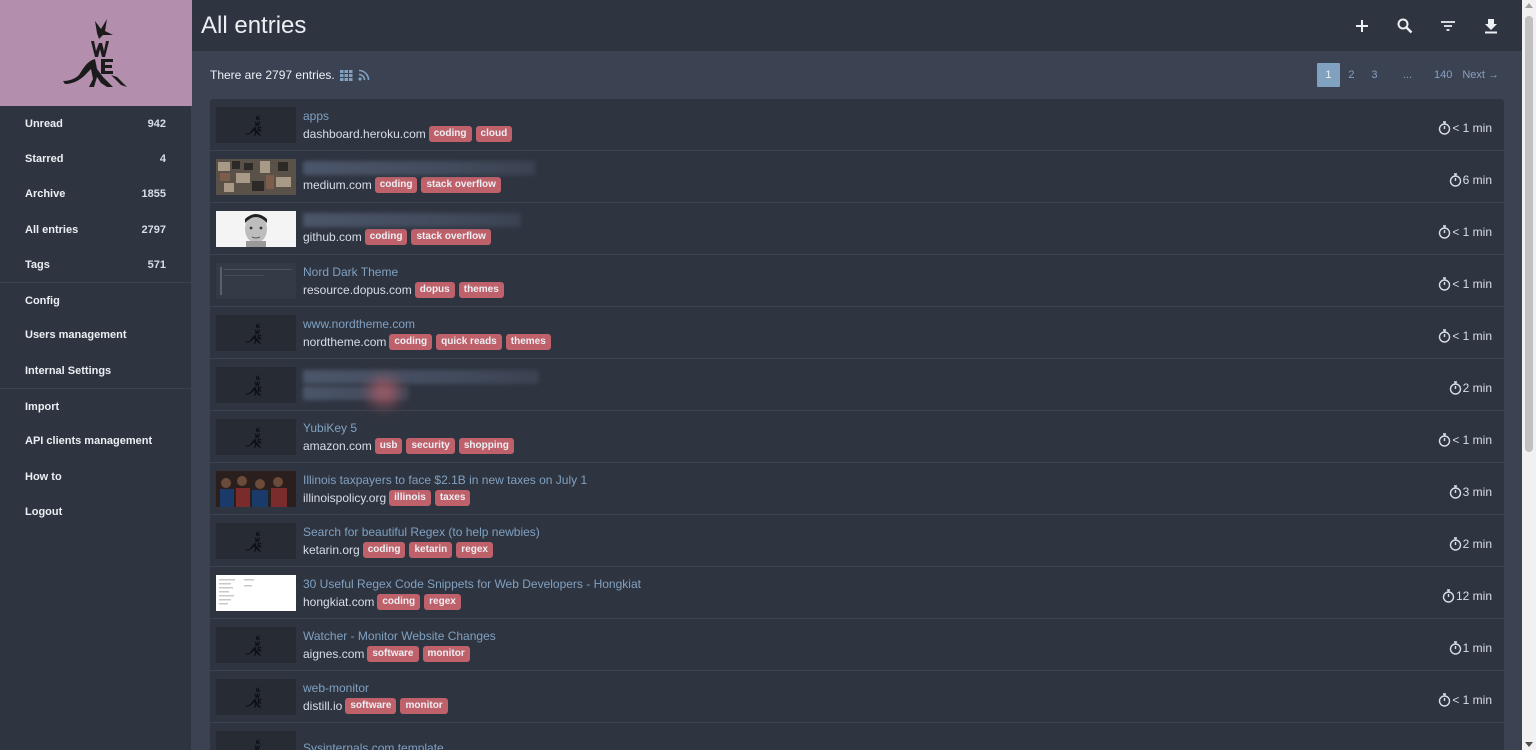 The width and height of the screenshot is (1536, 750). Describe the element at coordinates (1404, 26) in the screenshot. I see `search-button` at that location.